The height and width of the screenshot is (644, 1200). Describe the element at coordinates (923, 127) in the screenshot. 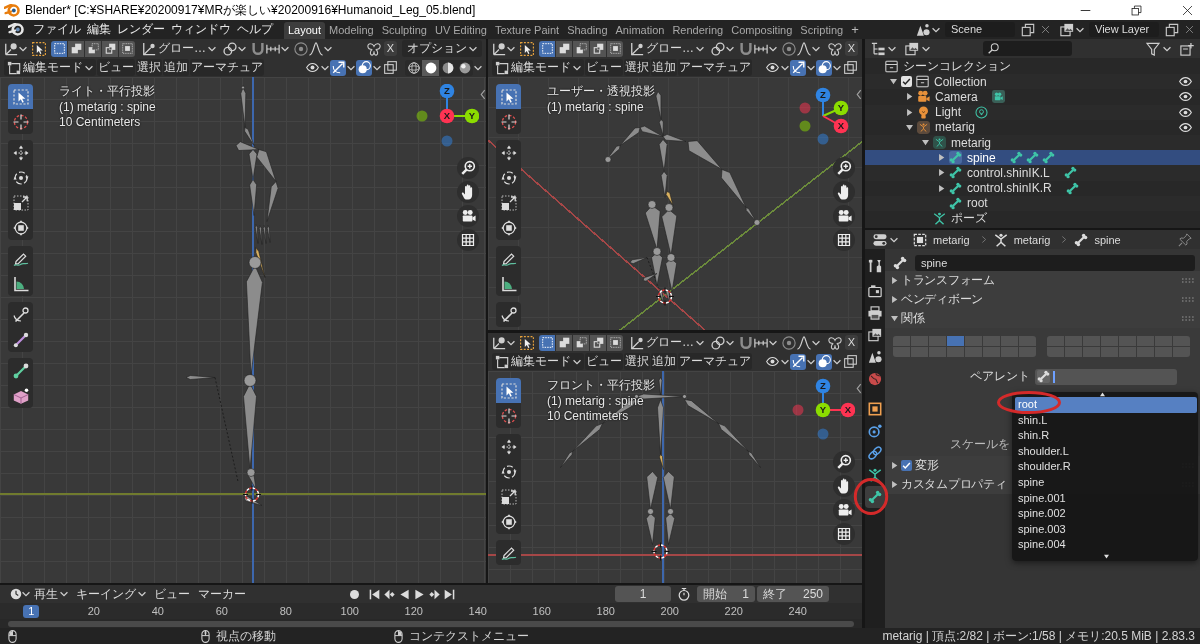

I see `stick-figure-icon` at that location.